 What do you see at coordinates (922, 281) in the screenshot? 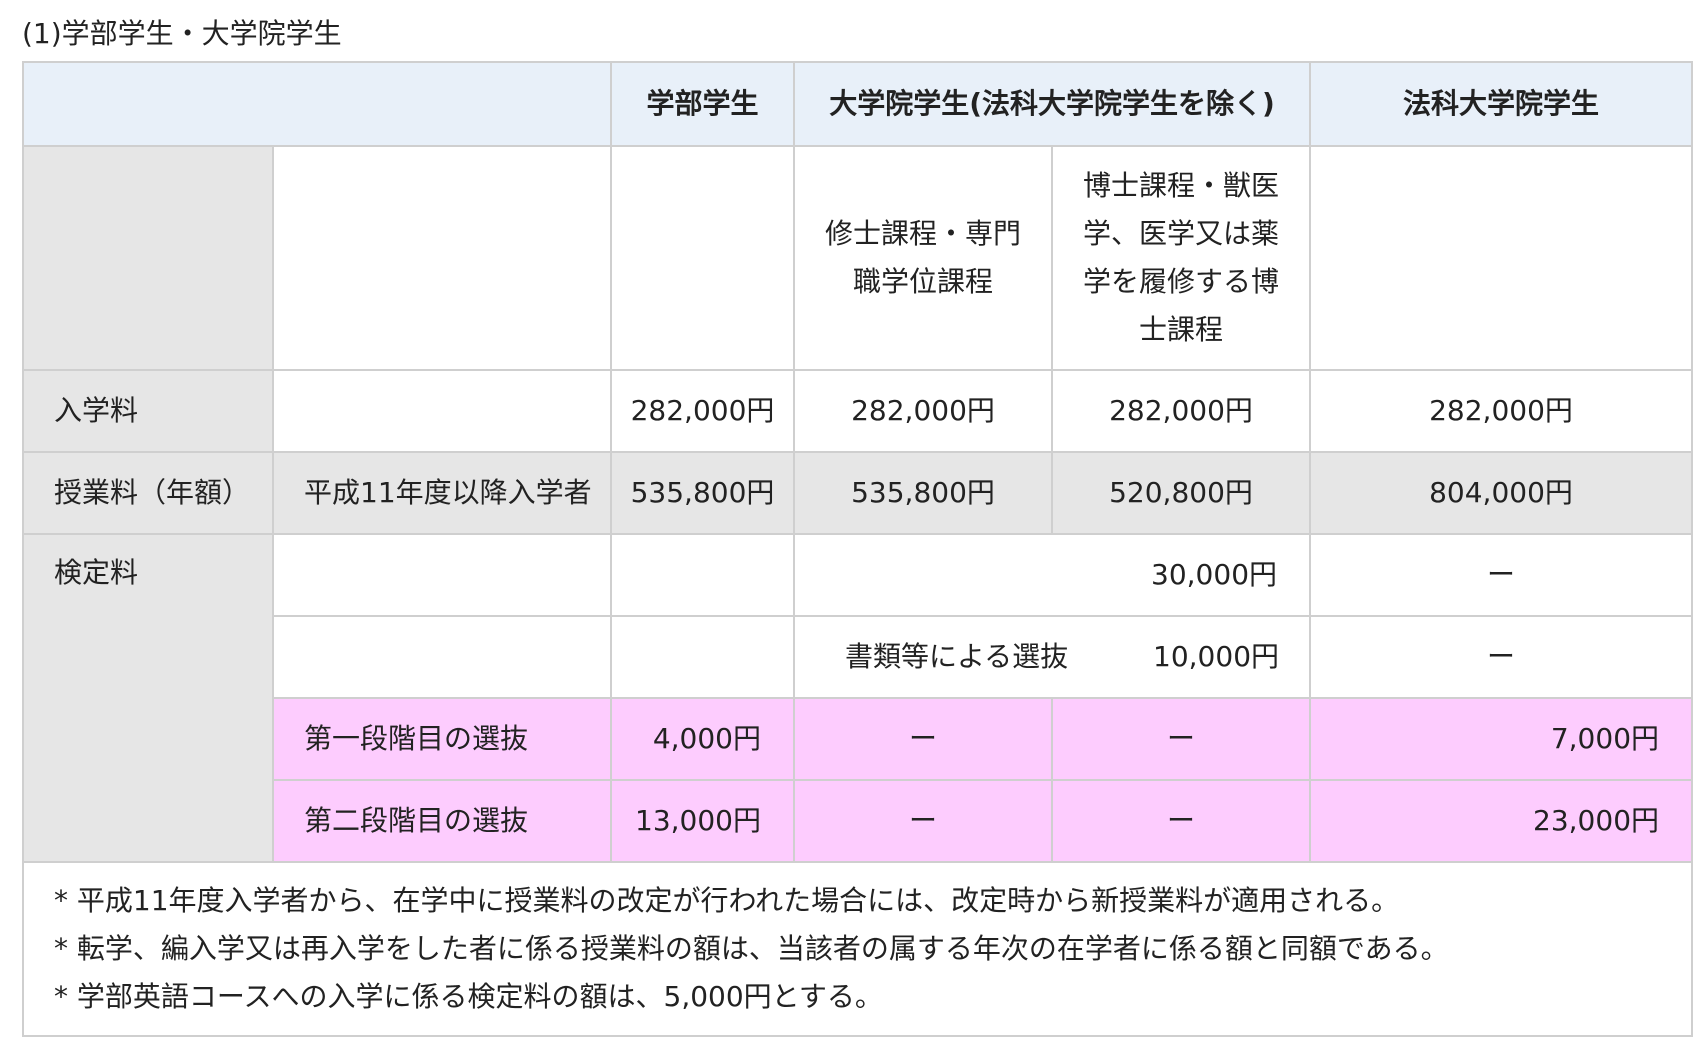
I see `subheader-masters-line: 職学位課程` at bounding box center [922, 281].